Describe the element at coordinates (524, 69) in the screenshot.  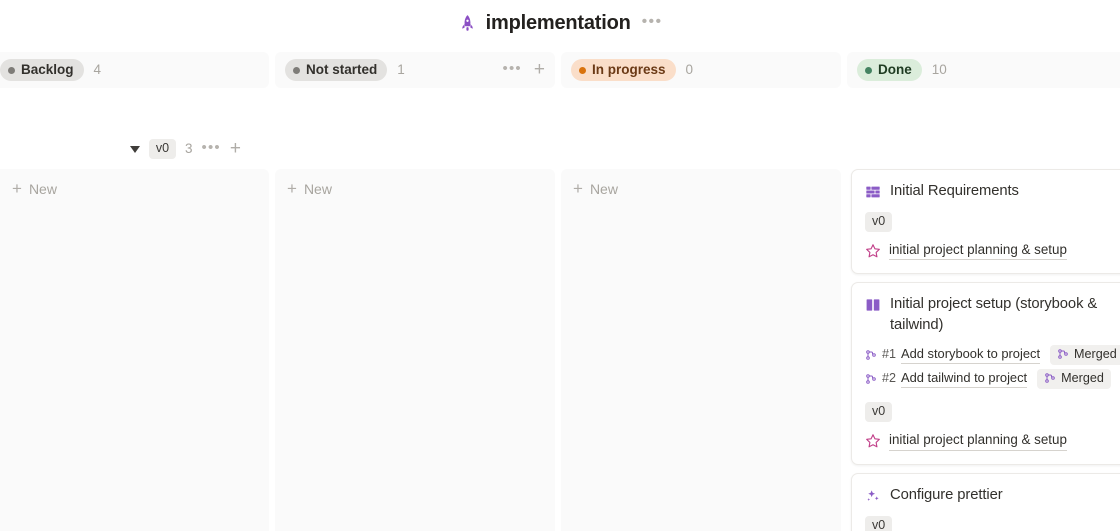
I see `column-header-actions: ••• +` at that location.